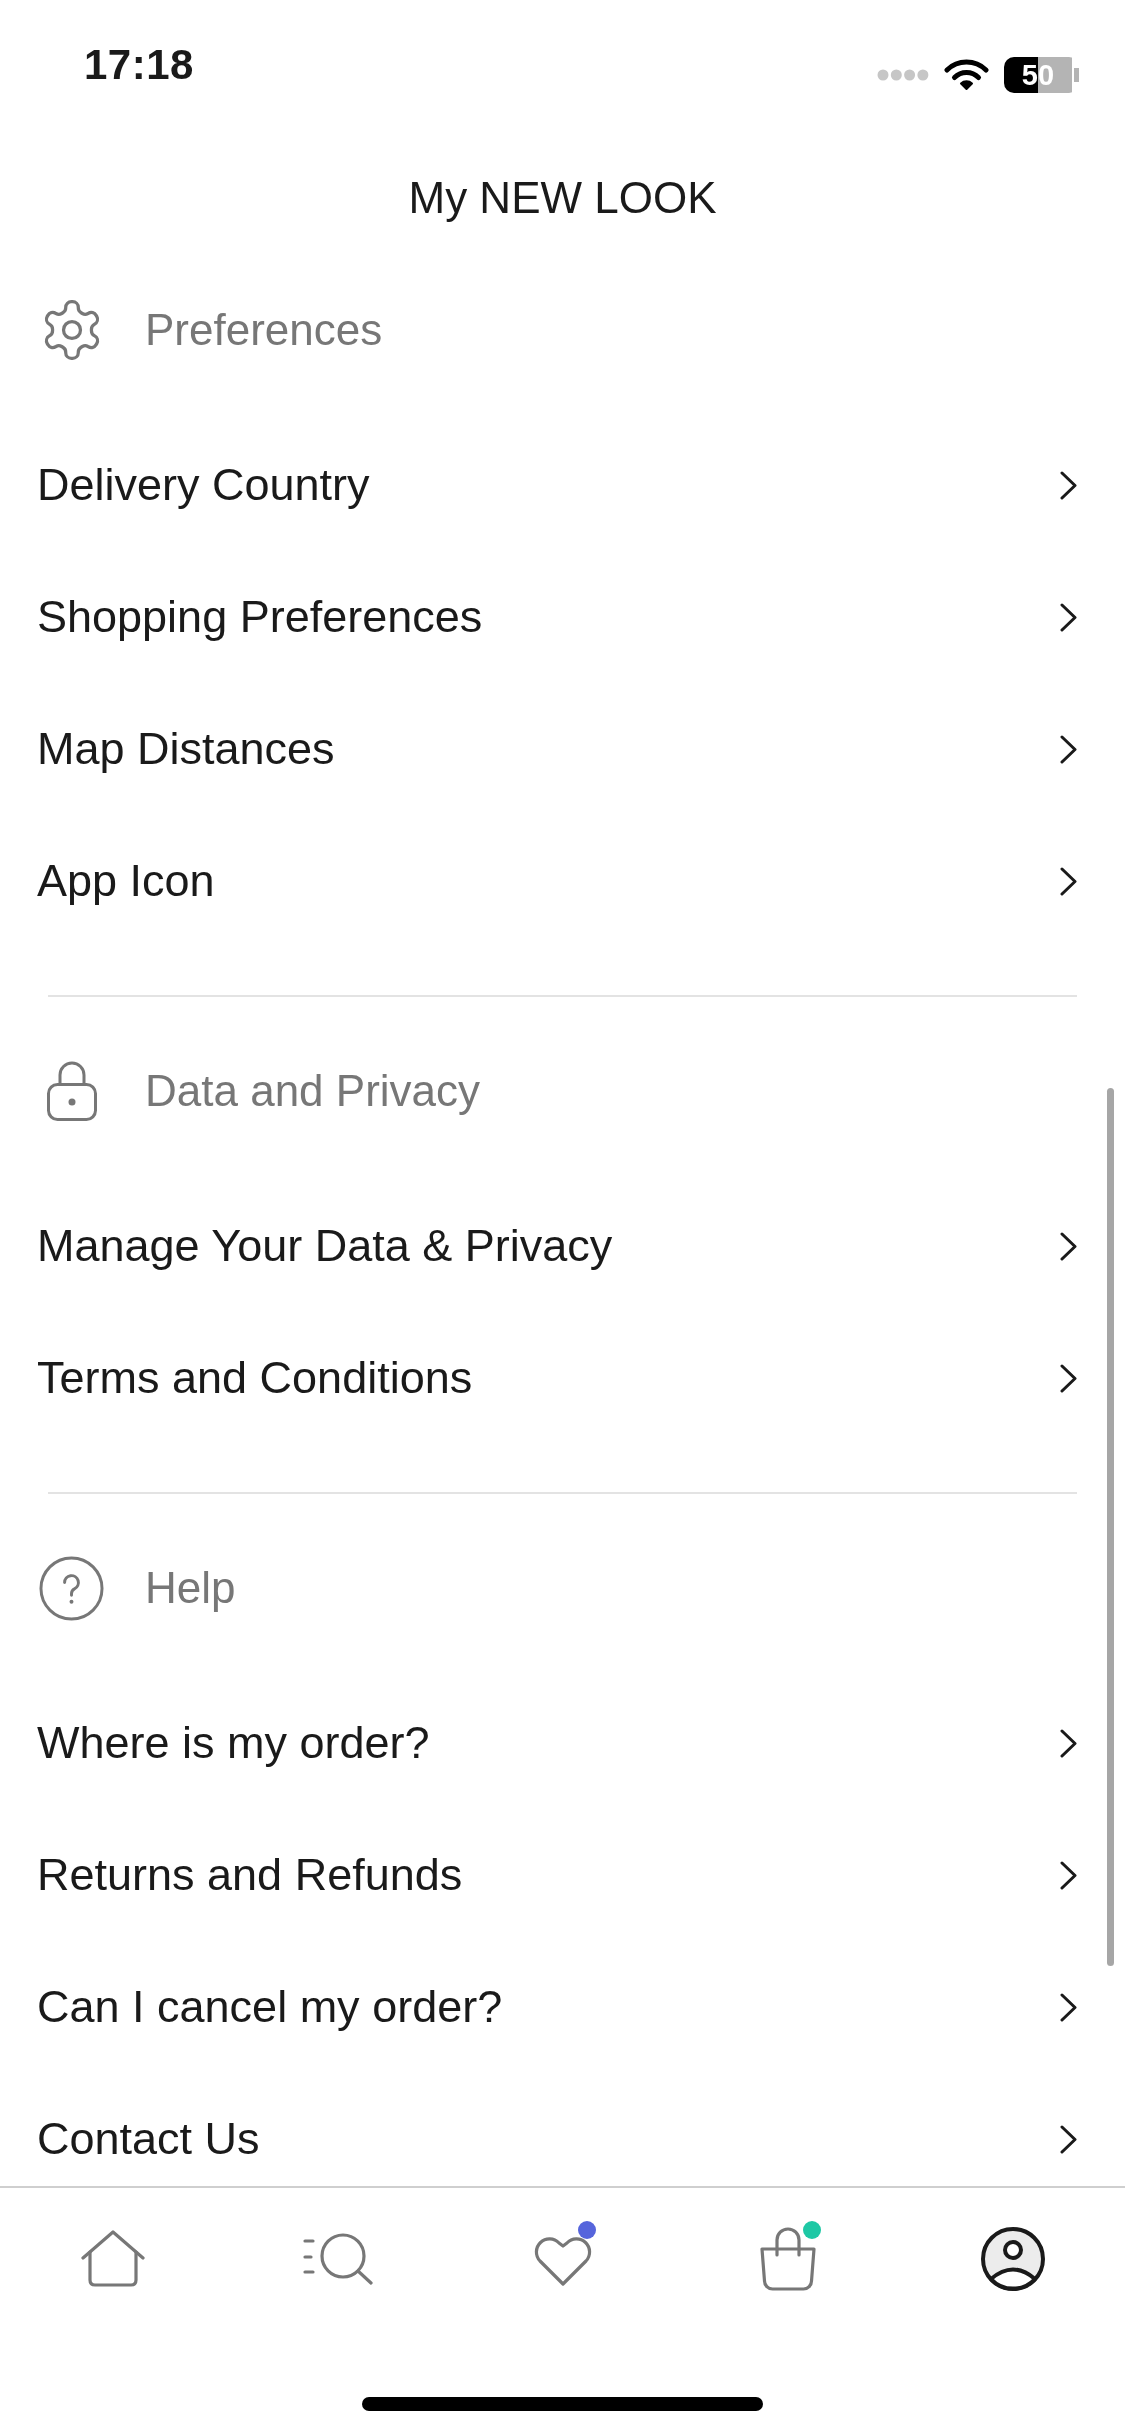 This screenshot has height=2436, width=1125. I want to click on section-title: Preferences, so click(264, 330).